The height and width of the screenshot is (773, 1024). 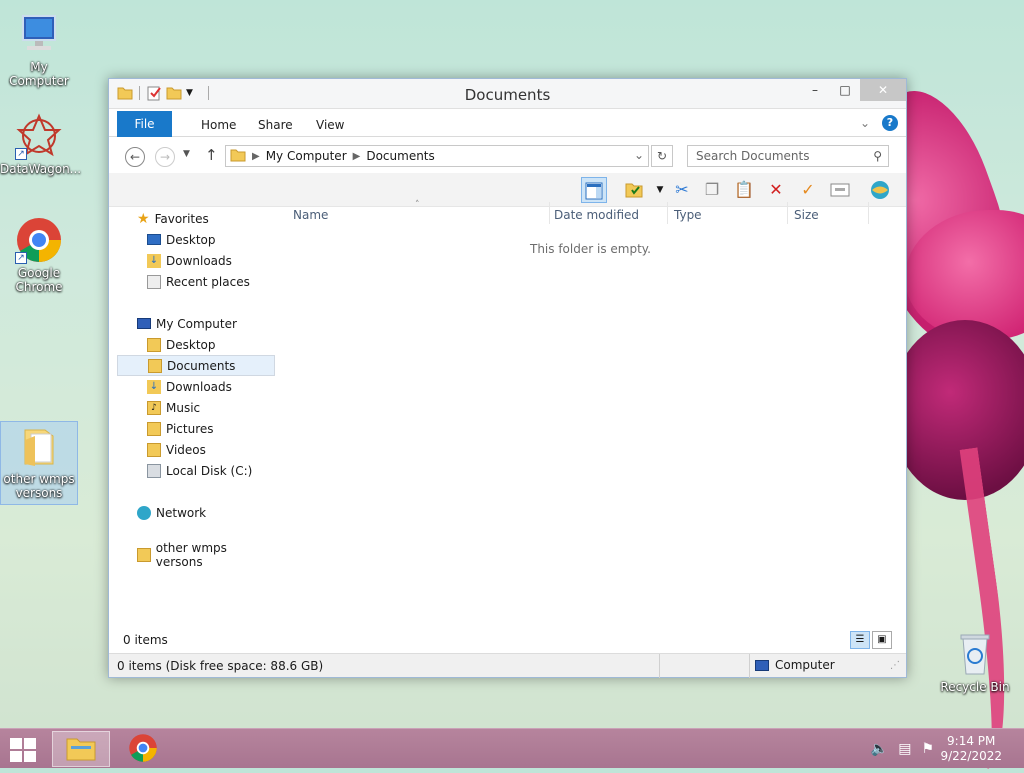 I want to click on recent-locations-icon: ▼, so click(x=186, y=154).